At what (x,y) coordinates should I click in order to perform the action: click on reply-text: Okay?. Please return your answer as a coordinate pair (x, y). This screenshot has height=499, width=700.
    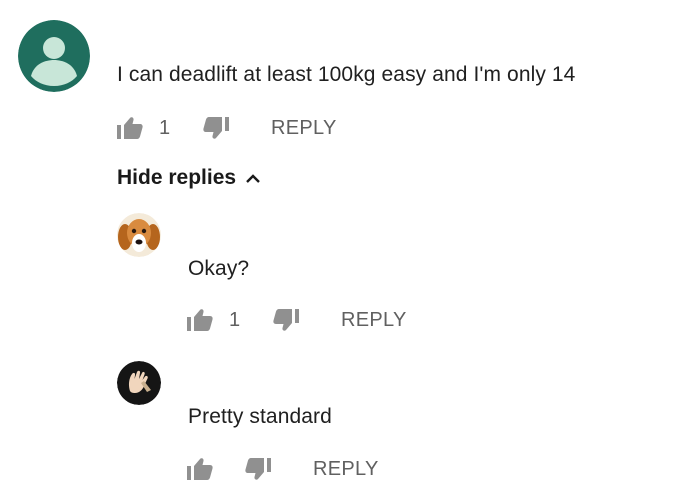
    Looking at the image, I should click on (219, 268).